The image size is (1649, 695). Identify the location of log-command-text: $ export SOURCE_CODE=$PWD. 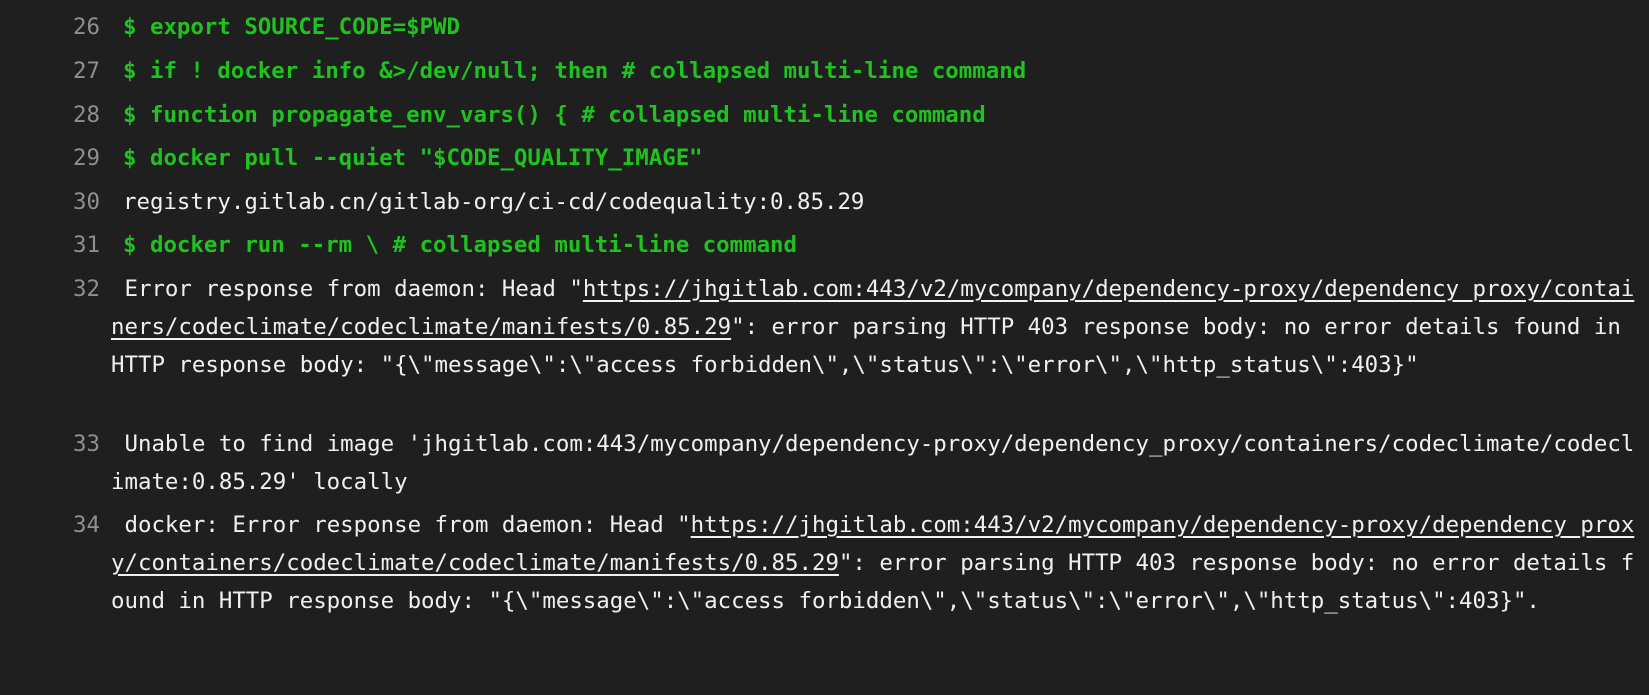
(292, 27).